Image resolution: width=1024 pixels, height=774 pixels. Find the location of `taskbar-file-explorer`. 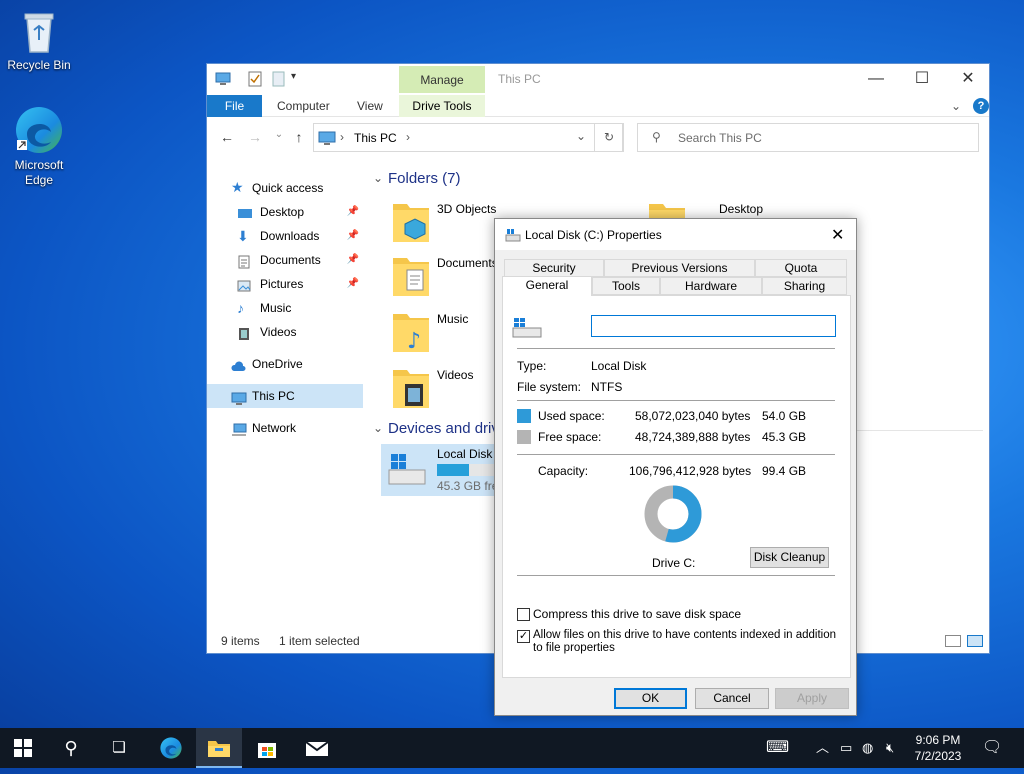

taskbar-file-explorer is located at coordinates (219, 748).